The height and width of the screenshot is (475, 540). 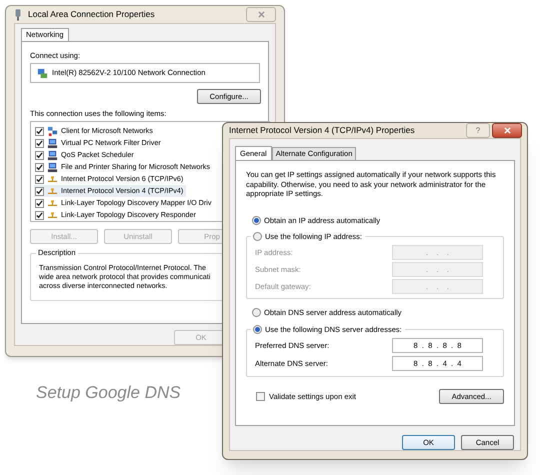 I want to click on caption: Setup Google DNS, so click(x=108, y=393).